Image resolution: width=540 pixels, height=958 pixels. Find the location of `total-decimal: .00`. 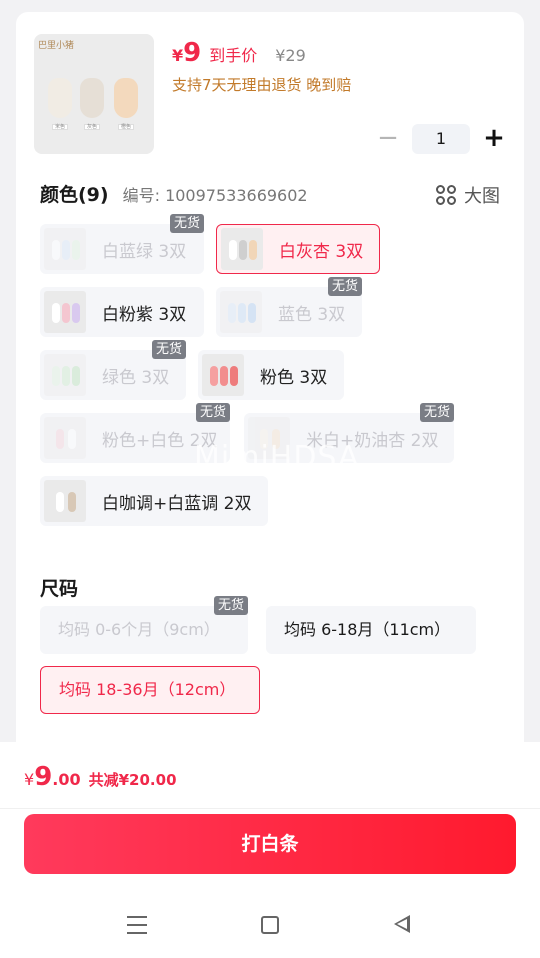

total-decimal: .00 is located at coordinates (66, 779).